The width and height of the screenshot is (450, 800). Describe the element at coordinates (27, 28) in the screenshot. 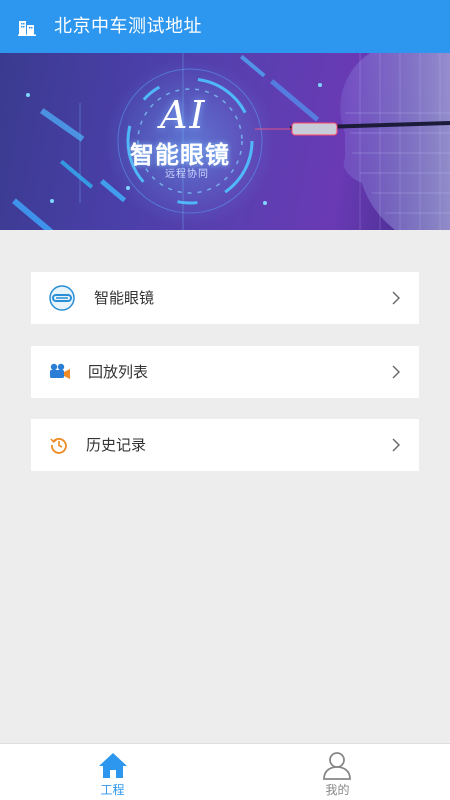

I see `building-icon` at that location.